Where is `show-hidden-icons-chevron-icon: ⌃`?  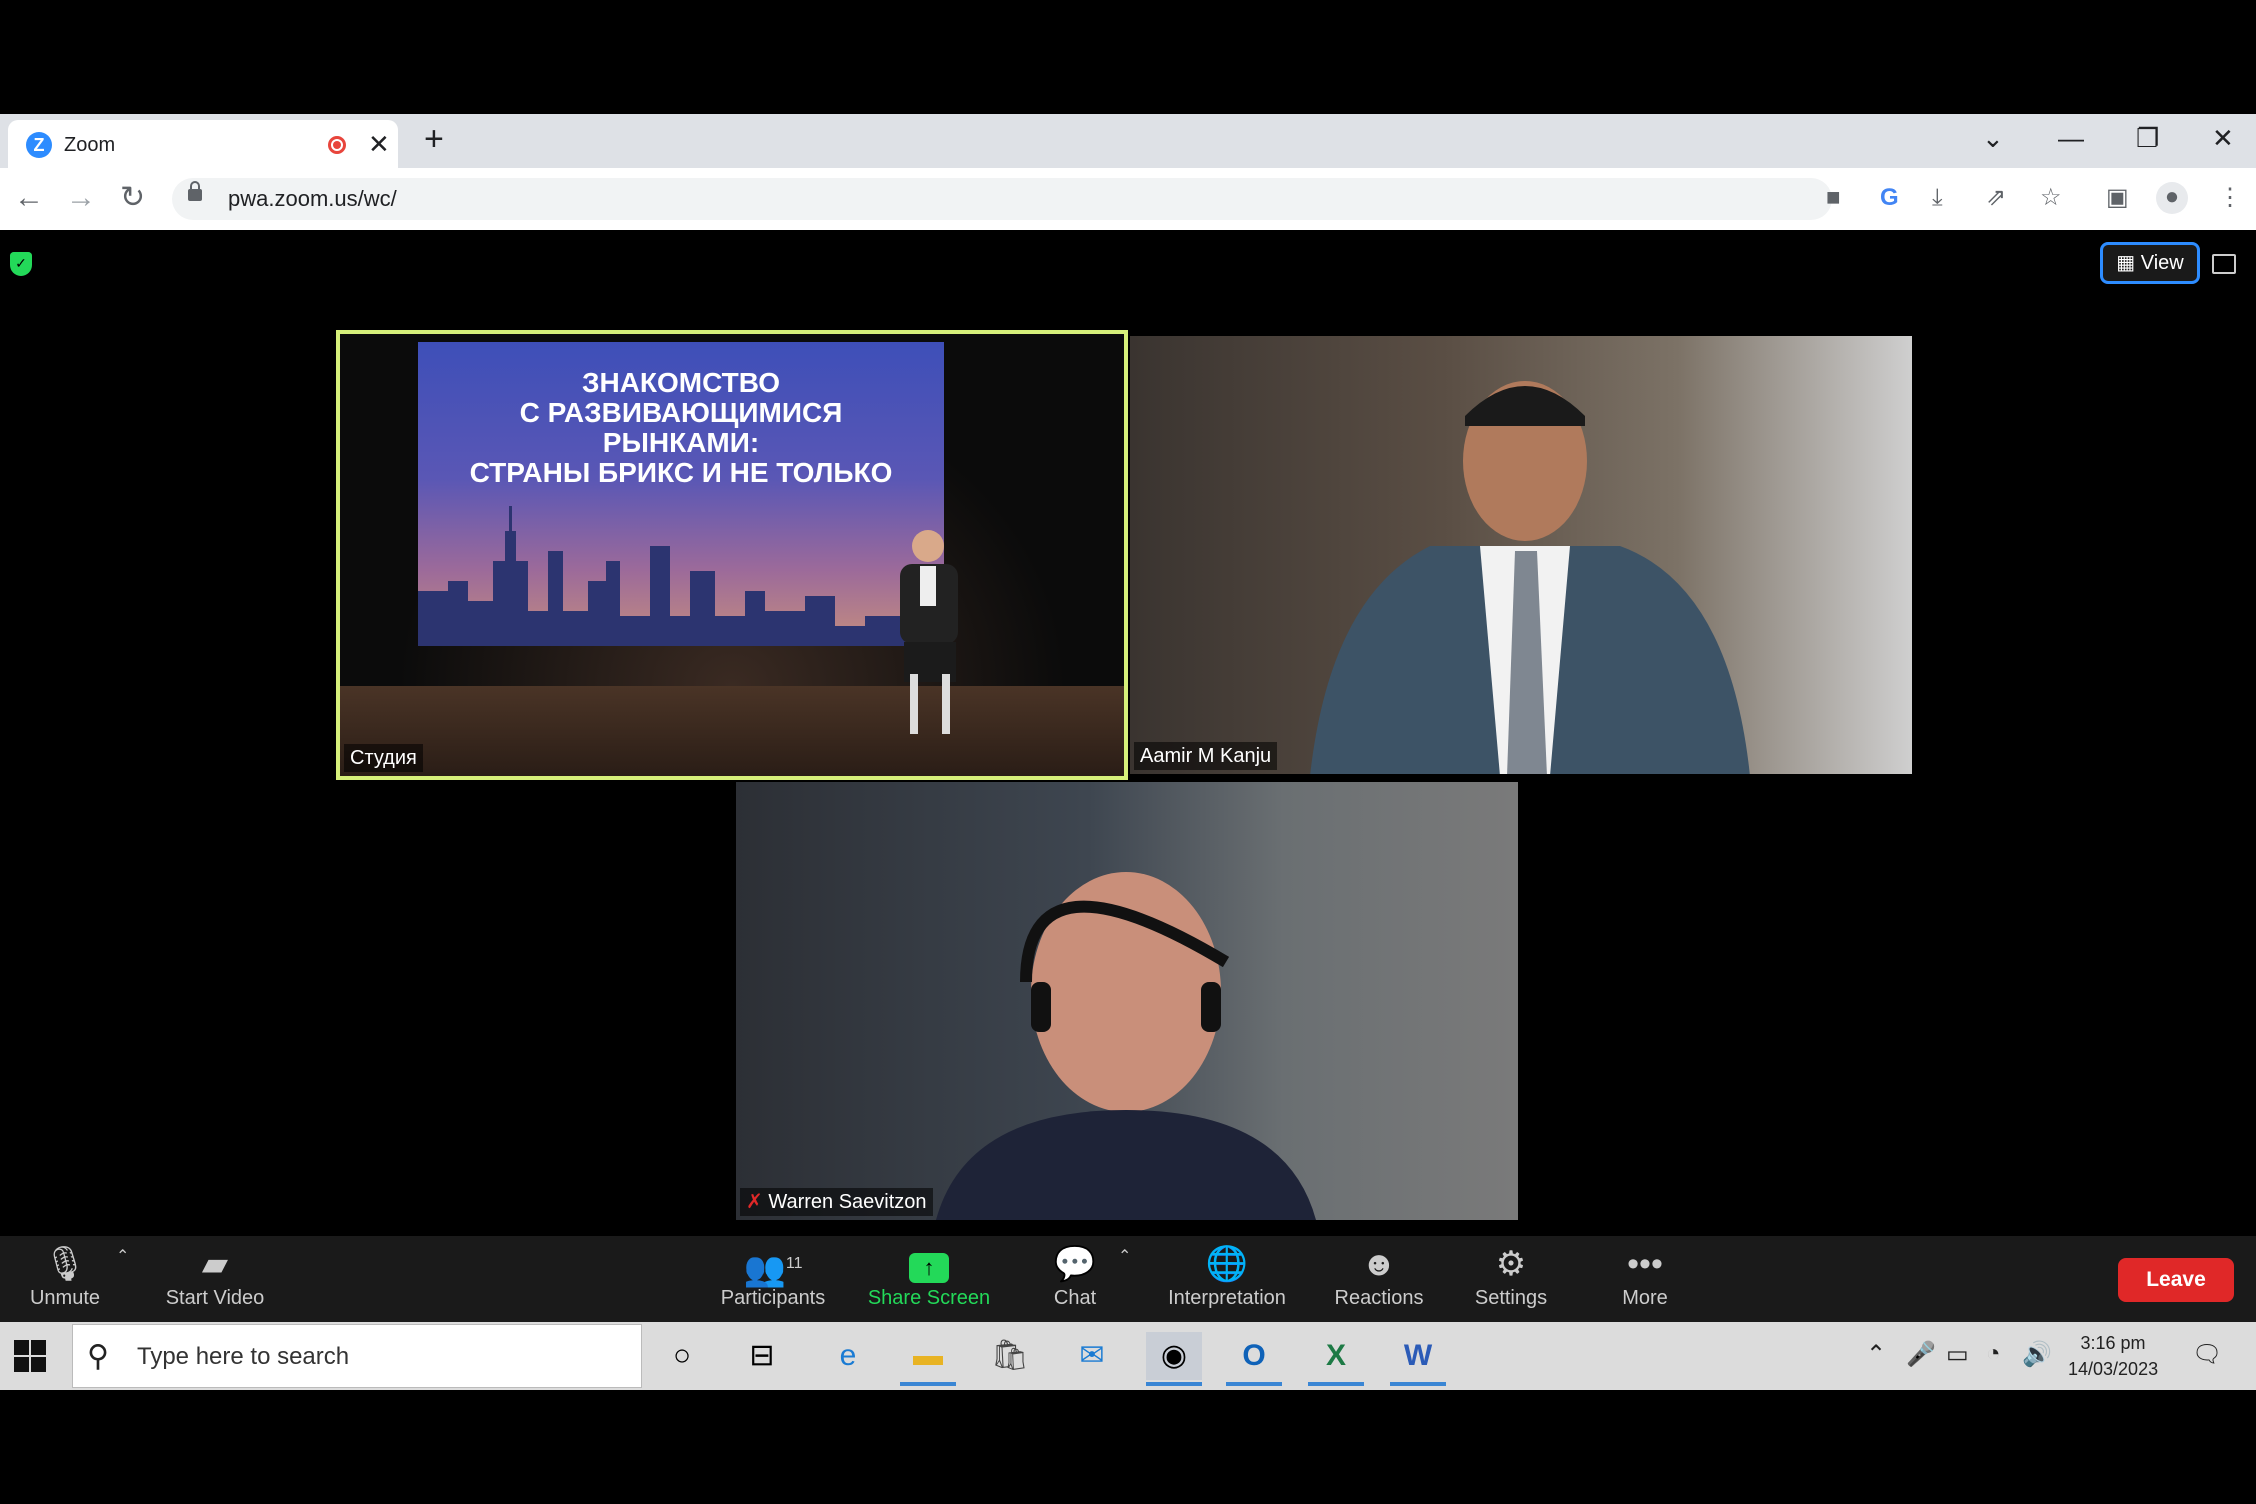 show-hidden-icons-chevron-icon: ⌃ is located at coordinates (1876, 1354).